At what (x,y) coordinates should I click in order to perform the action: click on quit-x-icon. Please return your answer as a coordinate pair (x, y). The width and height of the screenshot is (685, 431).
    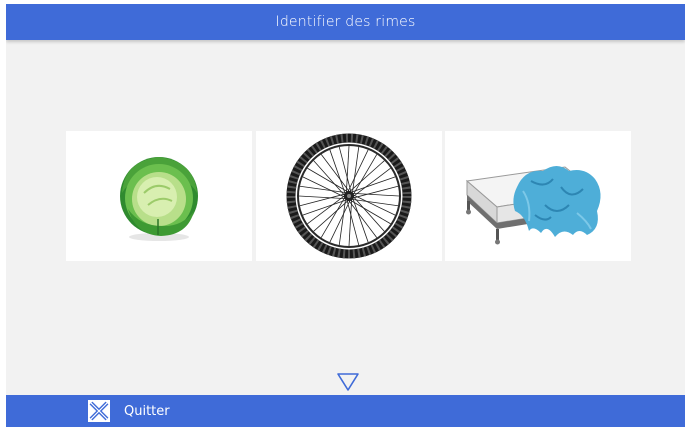
    Looking at the image, I should click on (99, 411).